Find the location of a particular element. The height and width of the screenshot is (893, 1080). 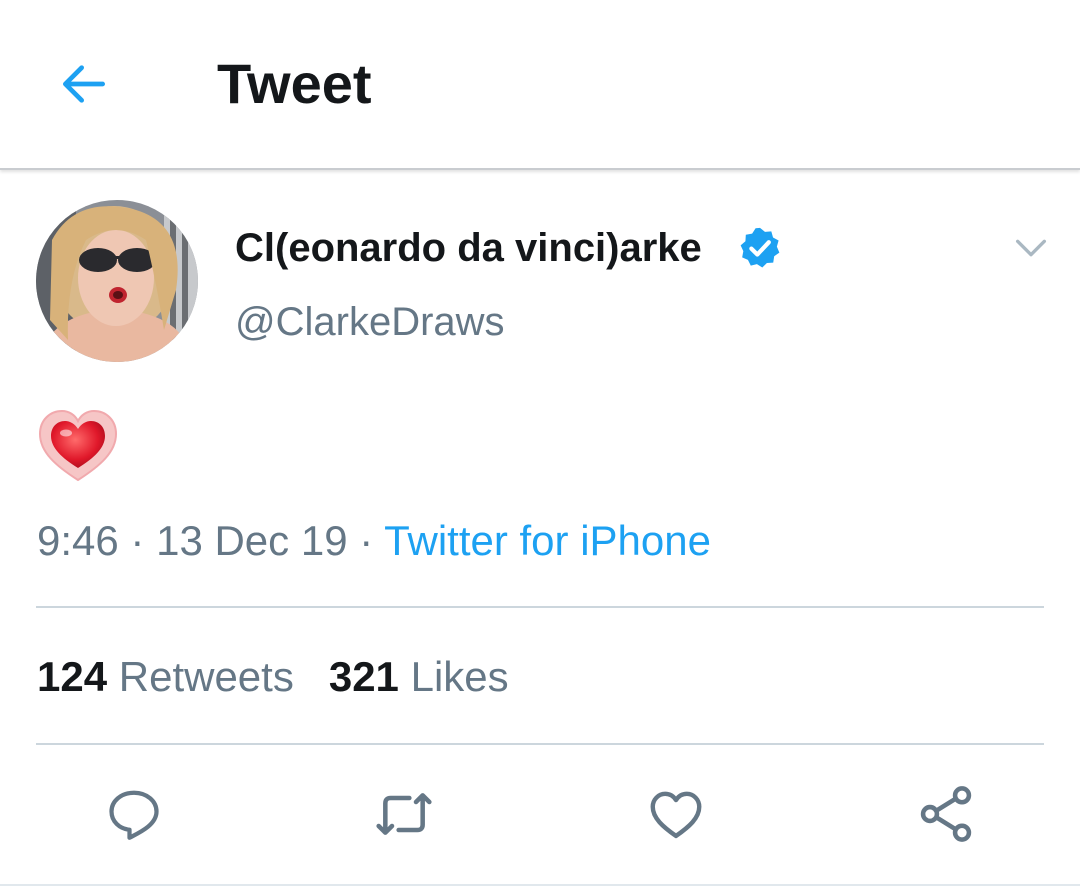

page-title: Tweet is located at coordinates (294, 83).